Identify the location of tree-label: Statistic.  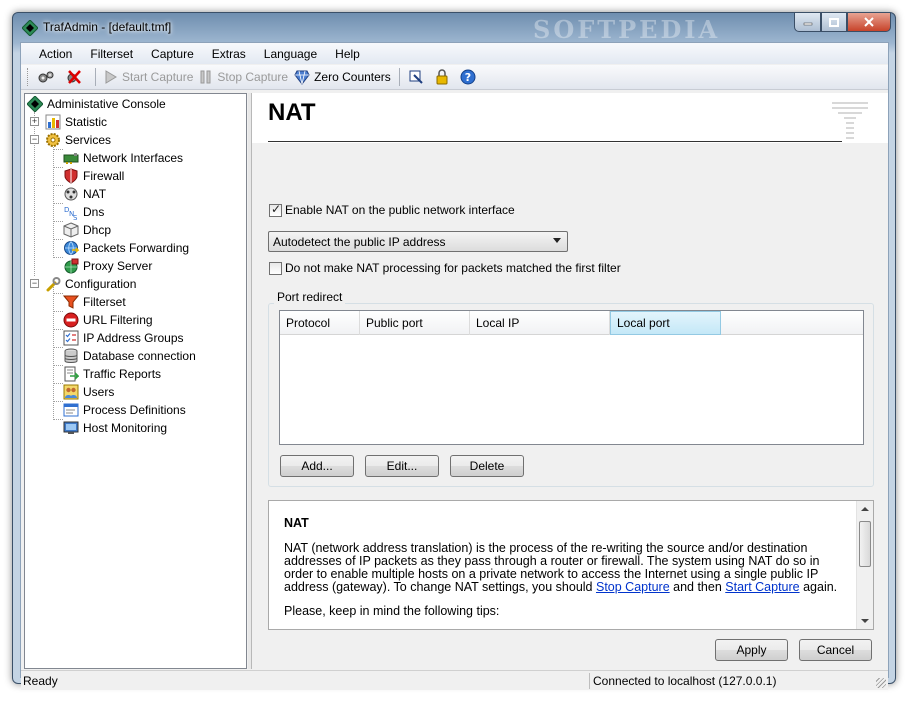
(86, 122).